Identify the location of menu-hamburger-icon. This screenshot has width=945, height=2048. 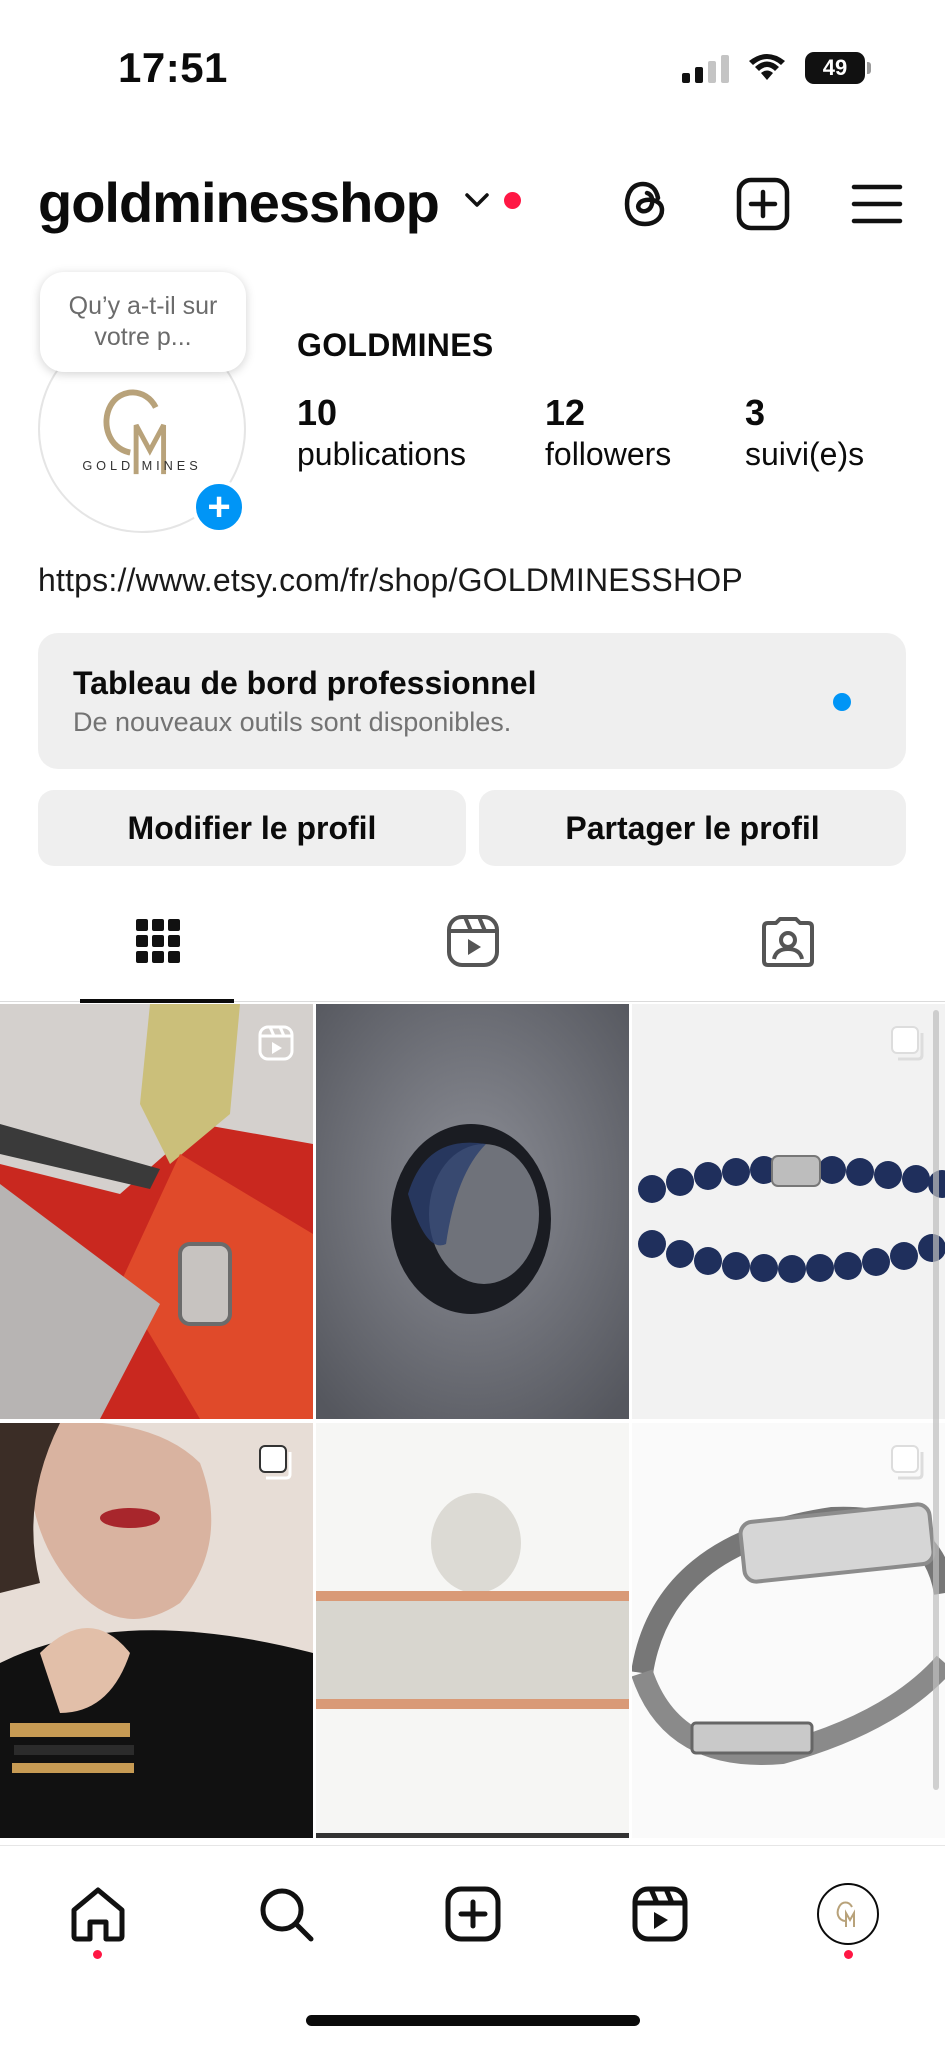
(877, 204).